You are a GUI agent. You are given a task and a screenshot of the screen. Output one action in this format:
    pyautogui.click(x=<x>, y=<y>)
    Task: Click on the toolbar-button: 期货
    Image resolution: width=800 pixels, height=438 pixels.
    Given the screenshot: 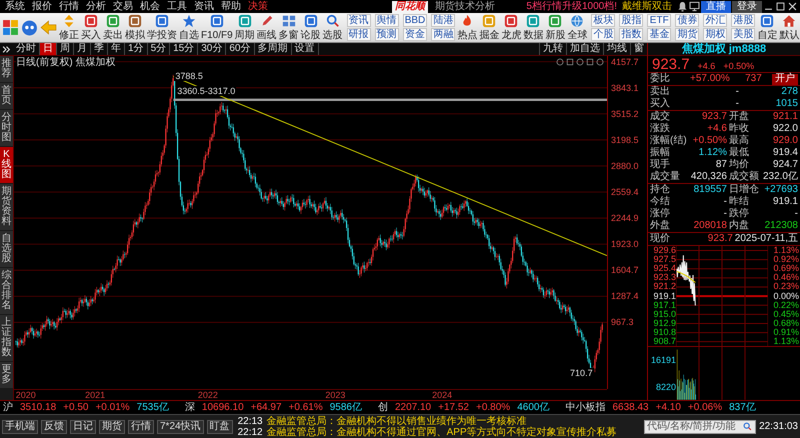 What is the action you would take?
    pyautogui.click(x=687, y=34)
    